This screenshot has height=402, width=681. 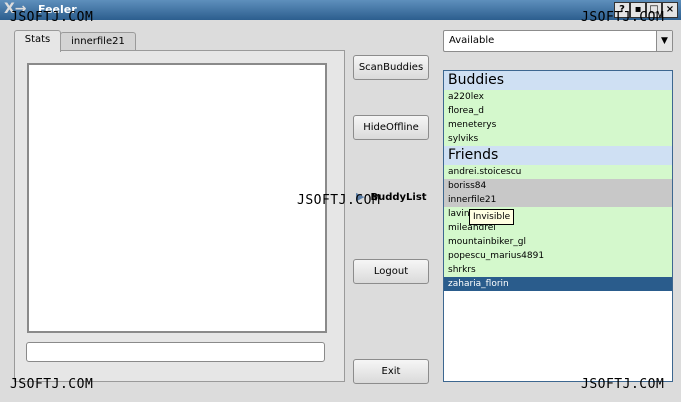 What do you see at coordinates (558, 111) in the screenshot?
I see `buddy-list-item: florea_d` at bounding box center [558, 111].